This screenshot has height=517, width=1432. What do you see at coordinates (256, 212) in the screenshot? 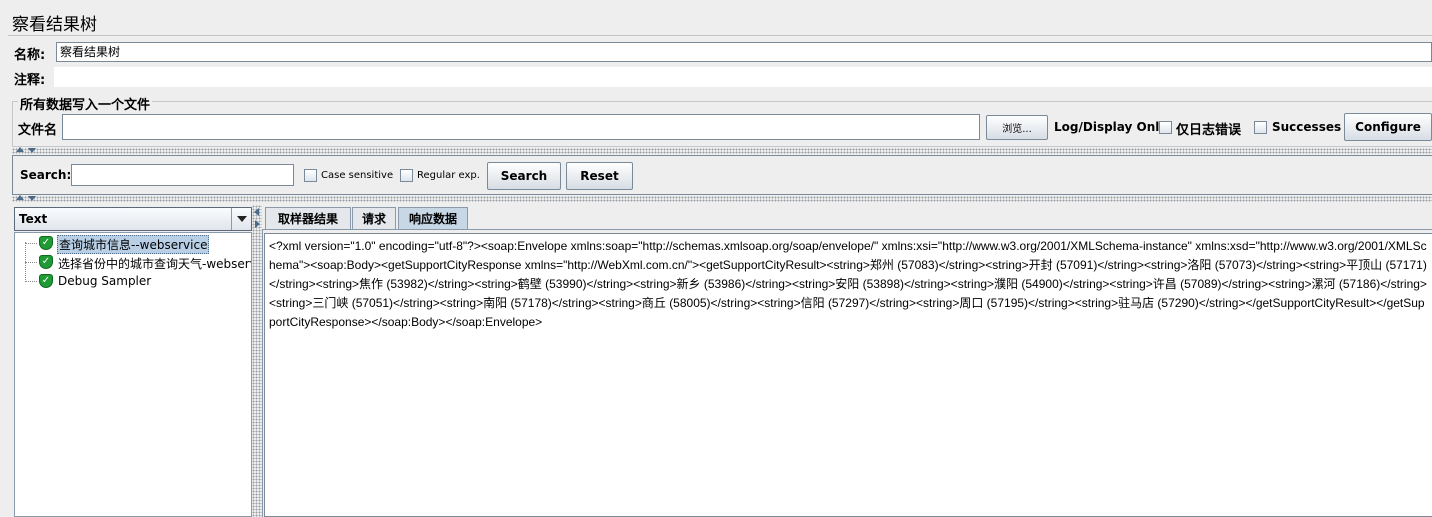
I see `collapse-left-icon` at bounding box center [256, 212].